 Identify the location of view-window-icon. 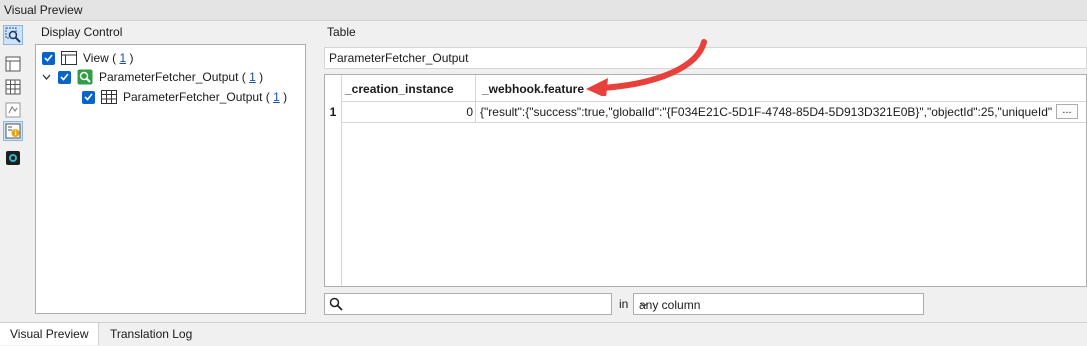
(69, 58).